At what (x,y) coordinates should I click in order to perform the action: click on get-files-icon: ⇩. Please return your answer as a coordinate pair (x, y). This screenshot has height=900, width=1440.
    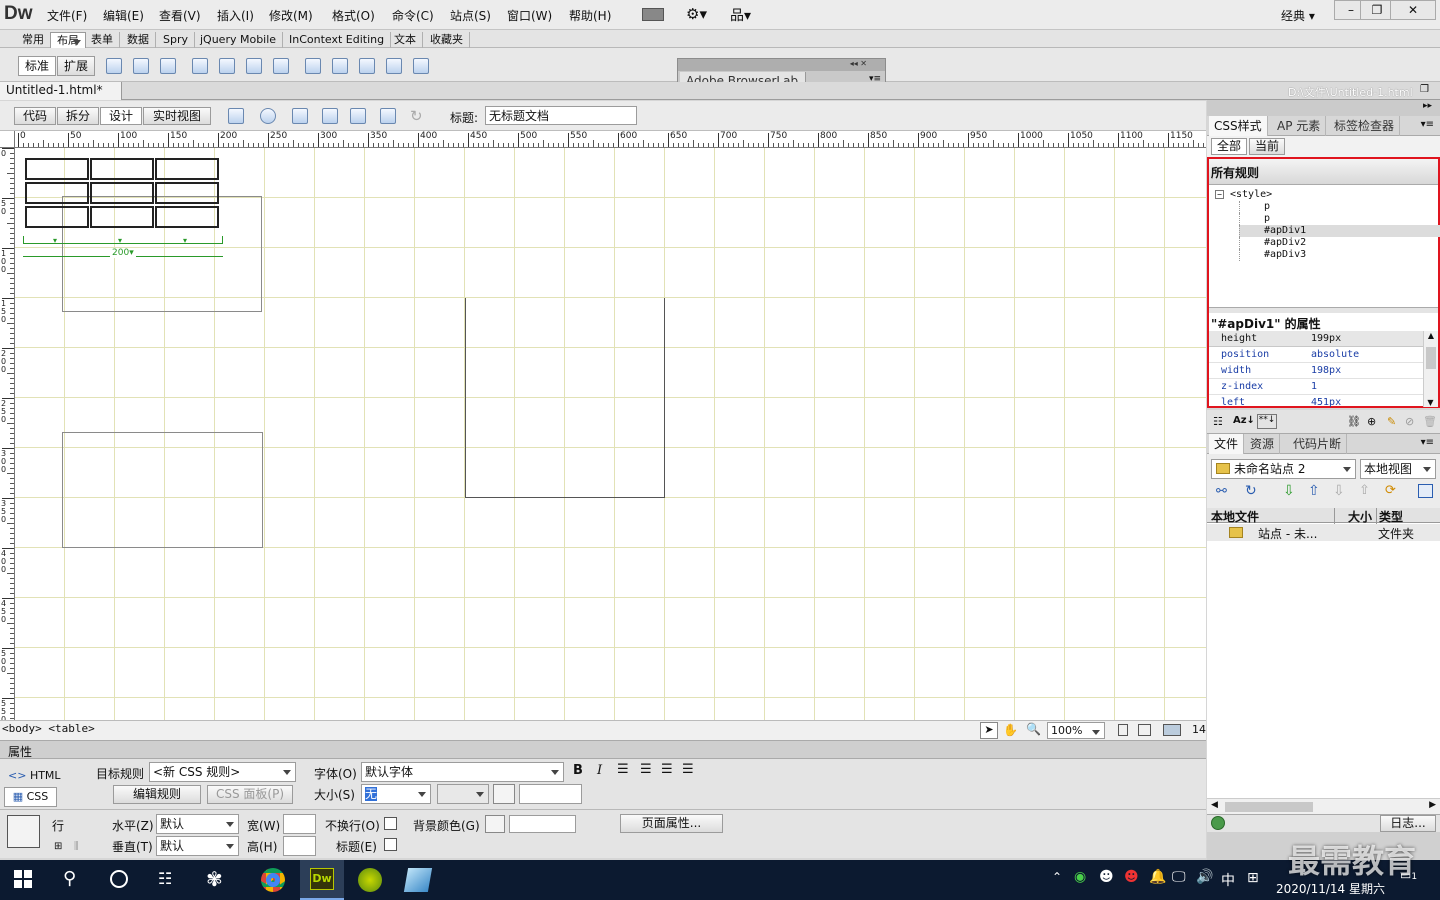
    Looking at the image, I should click on (1289, 491).